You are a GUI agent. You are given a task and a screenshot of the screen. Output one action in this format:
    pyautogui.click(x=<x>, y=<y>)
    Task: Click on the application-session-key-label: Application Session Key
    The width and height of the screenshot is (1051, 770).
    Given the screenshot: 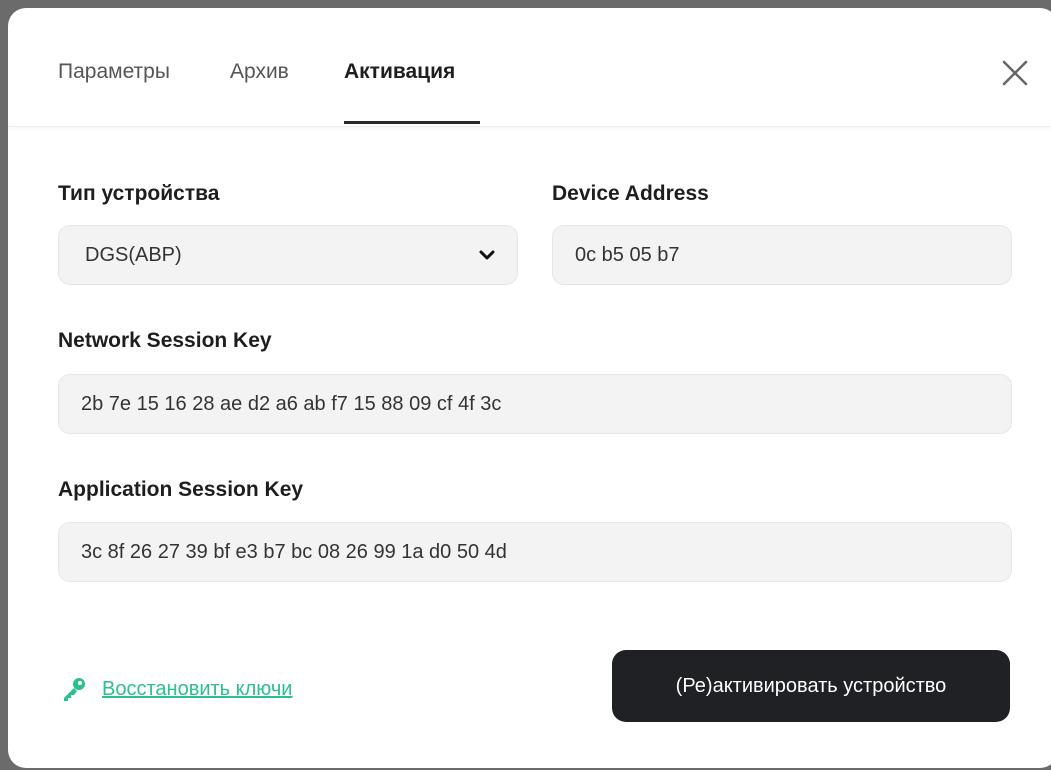 What is the action you would take?
    pyautogui.click(x=181, y=489)
    